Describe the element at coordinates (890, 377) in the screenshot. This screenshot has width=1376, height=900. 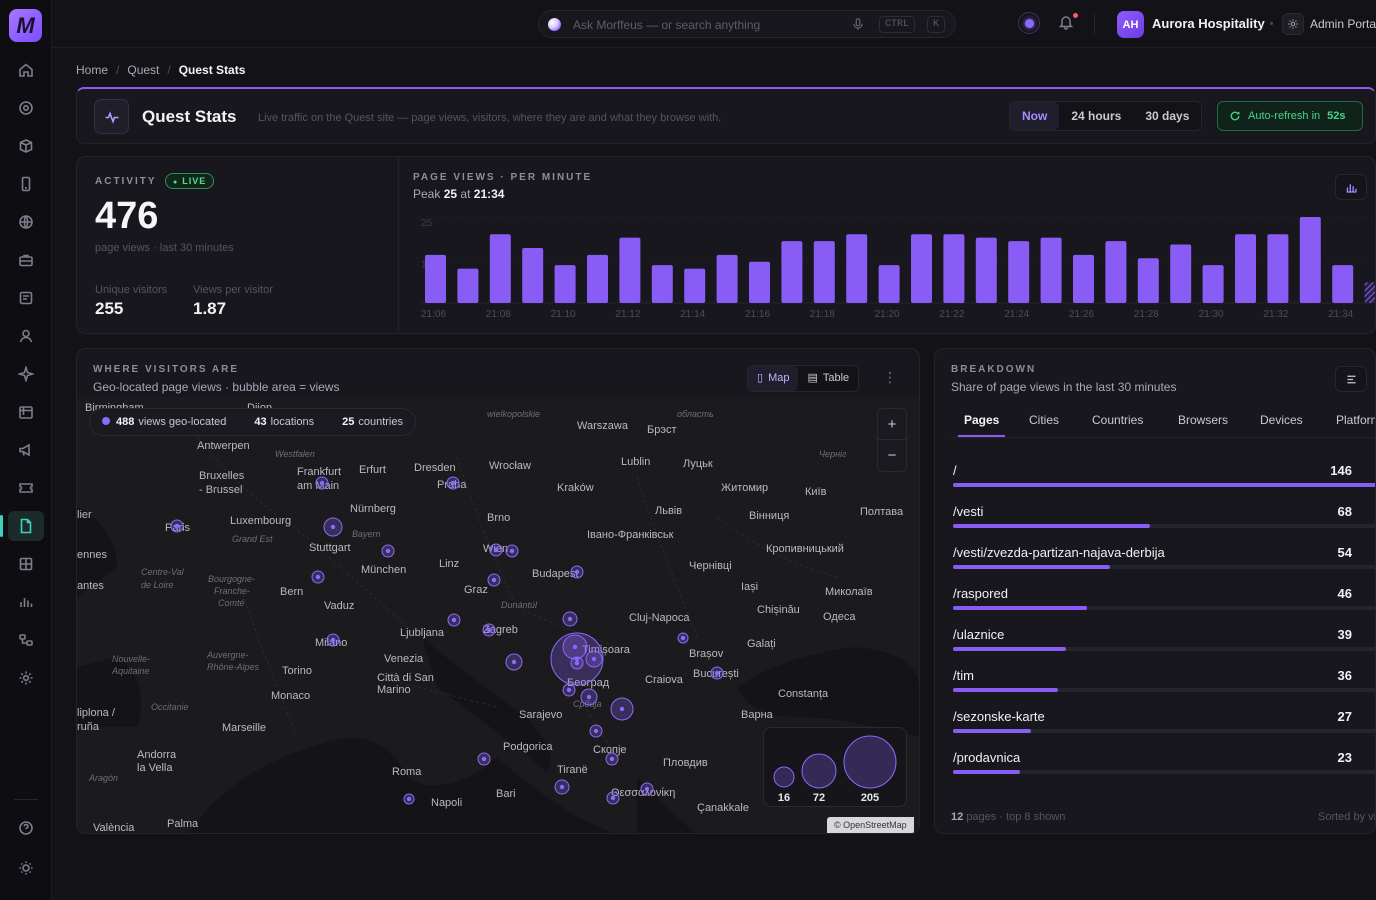
I see `more-options-icon: ⋮` at that location.